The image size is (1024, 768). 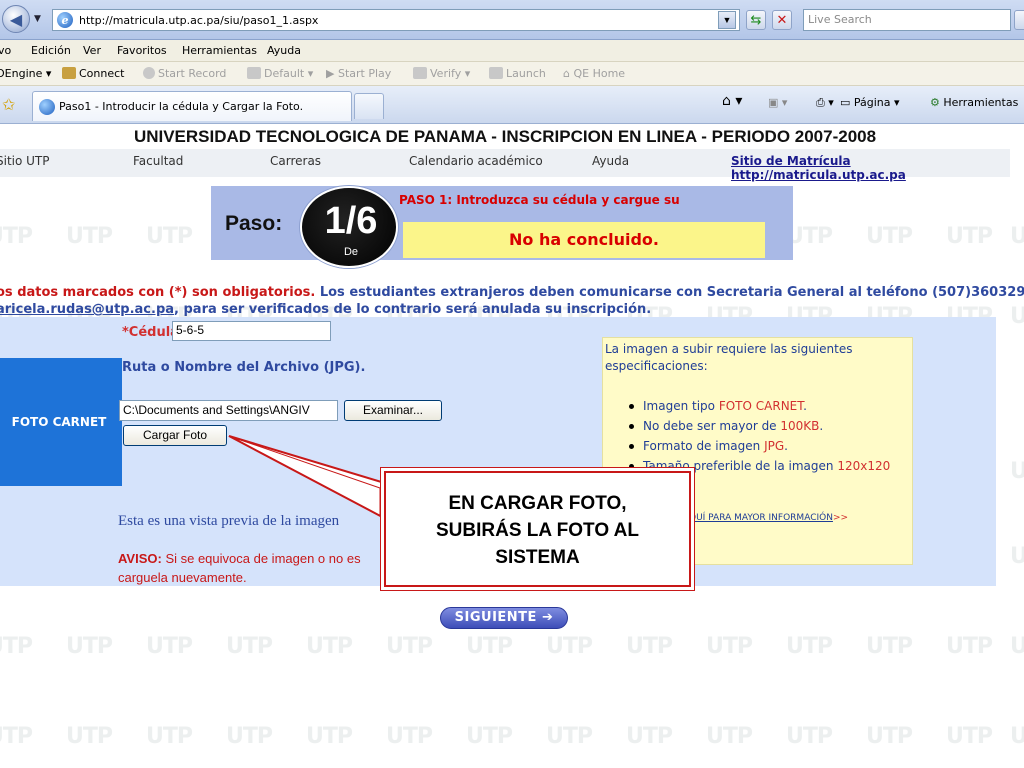 I want to click on search-go-icon, so click(x=1019, y=20).